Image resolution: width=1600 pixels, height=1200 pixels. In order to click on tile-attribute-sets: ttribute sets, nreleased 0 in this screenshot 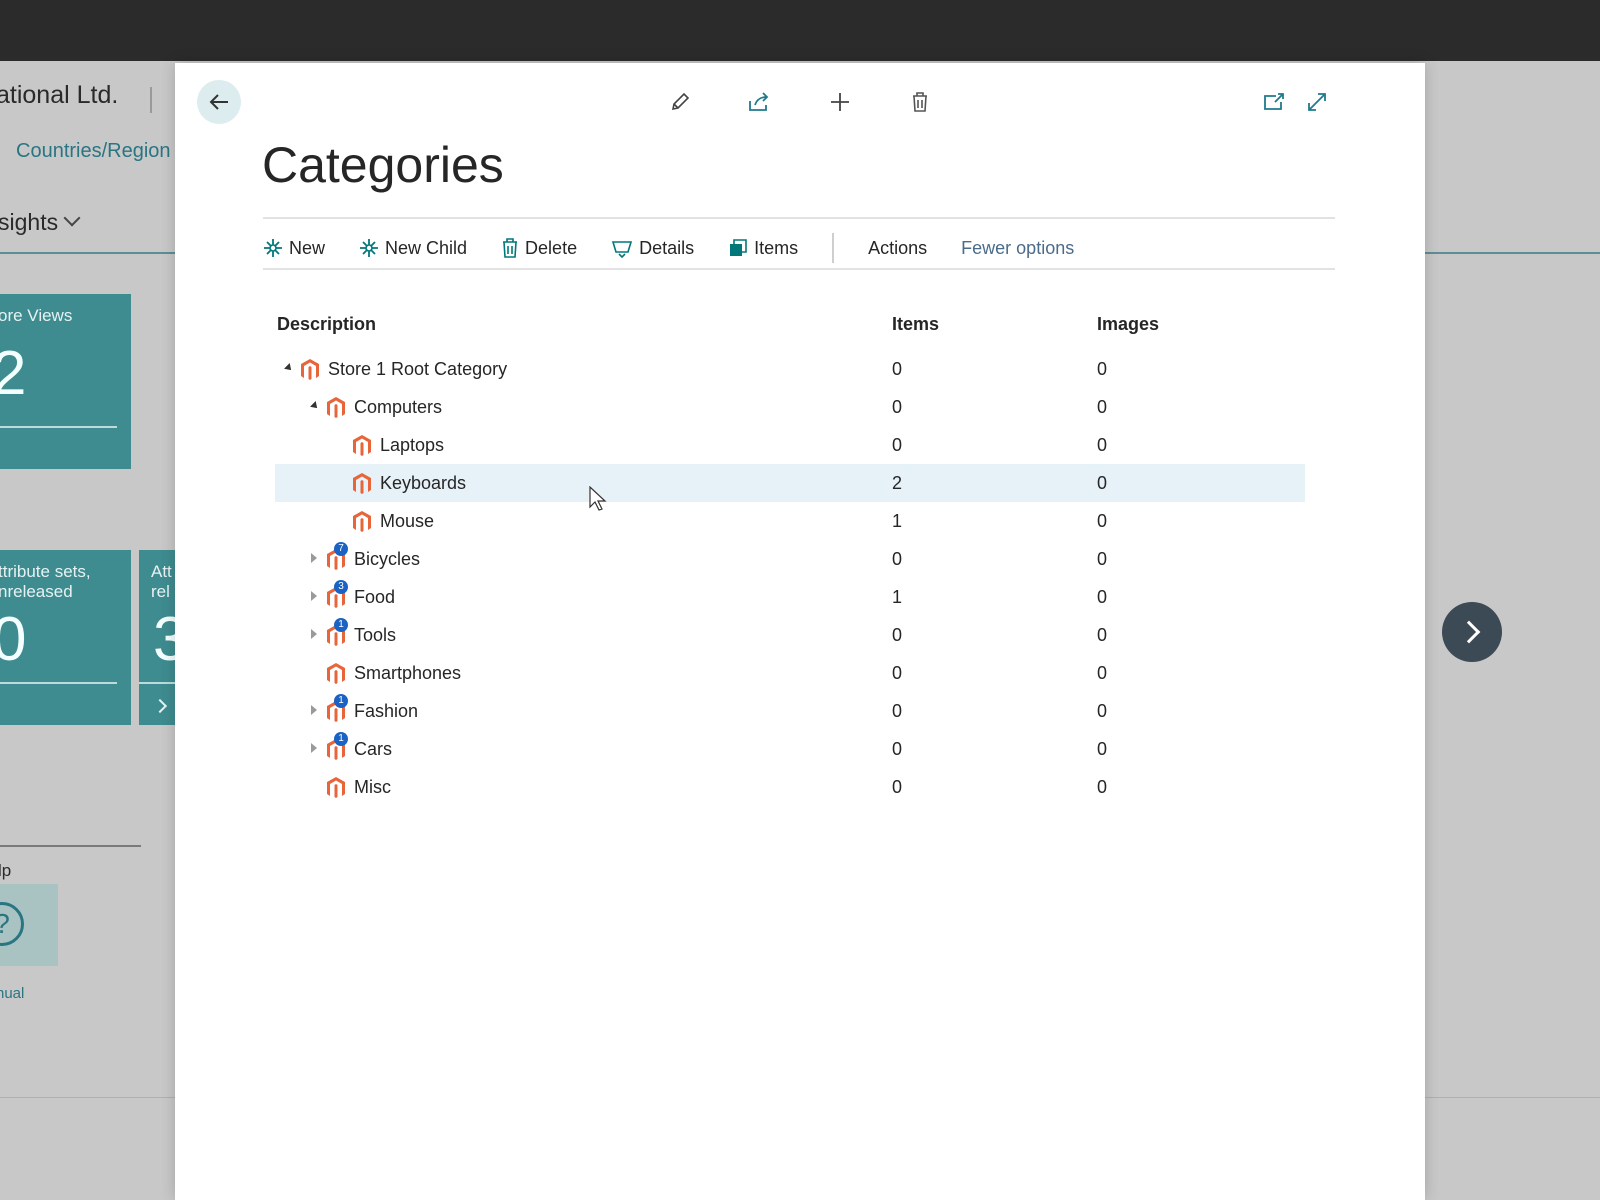, I will do `click(65, 637)`.